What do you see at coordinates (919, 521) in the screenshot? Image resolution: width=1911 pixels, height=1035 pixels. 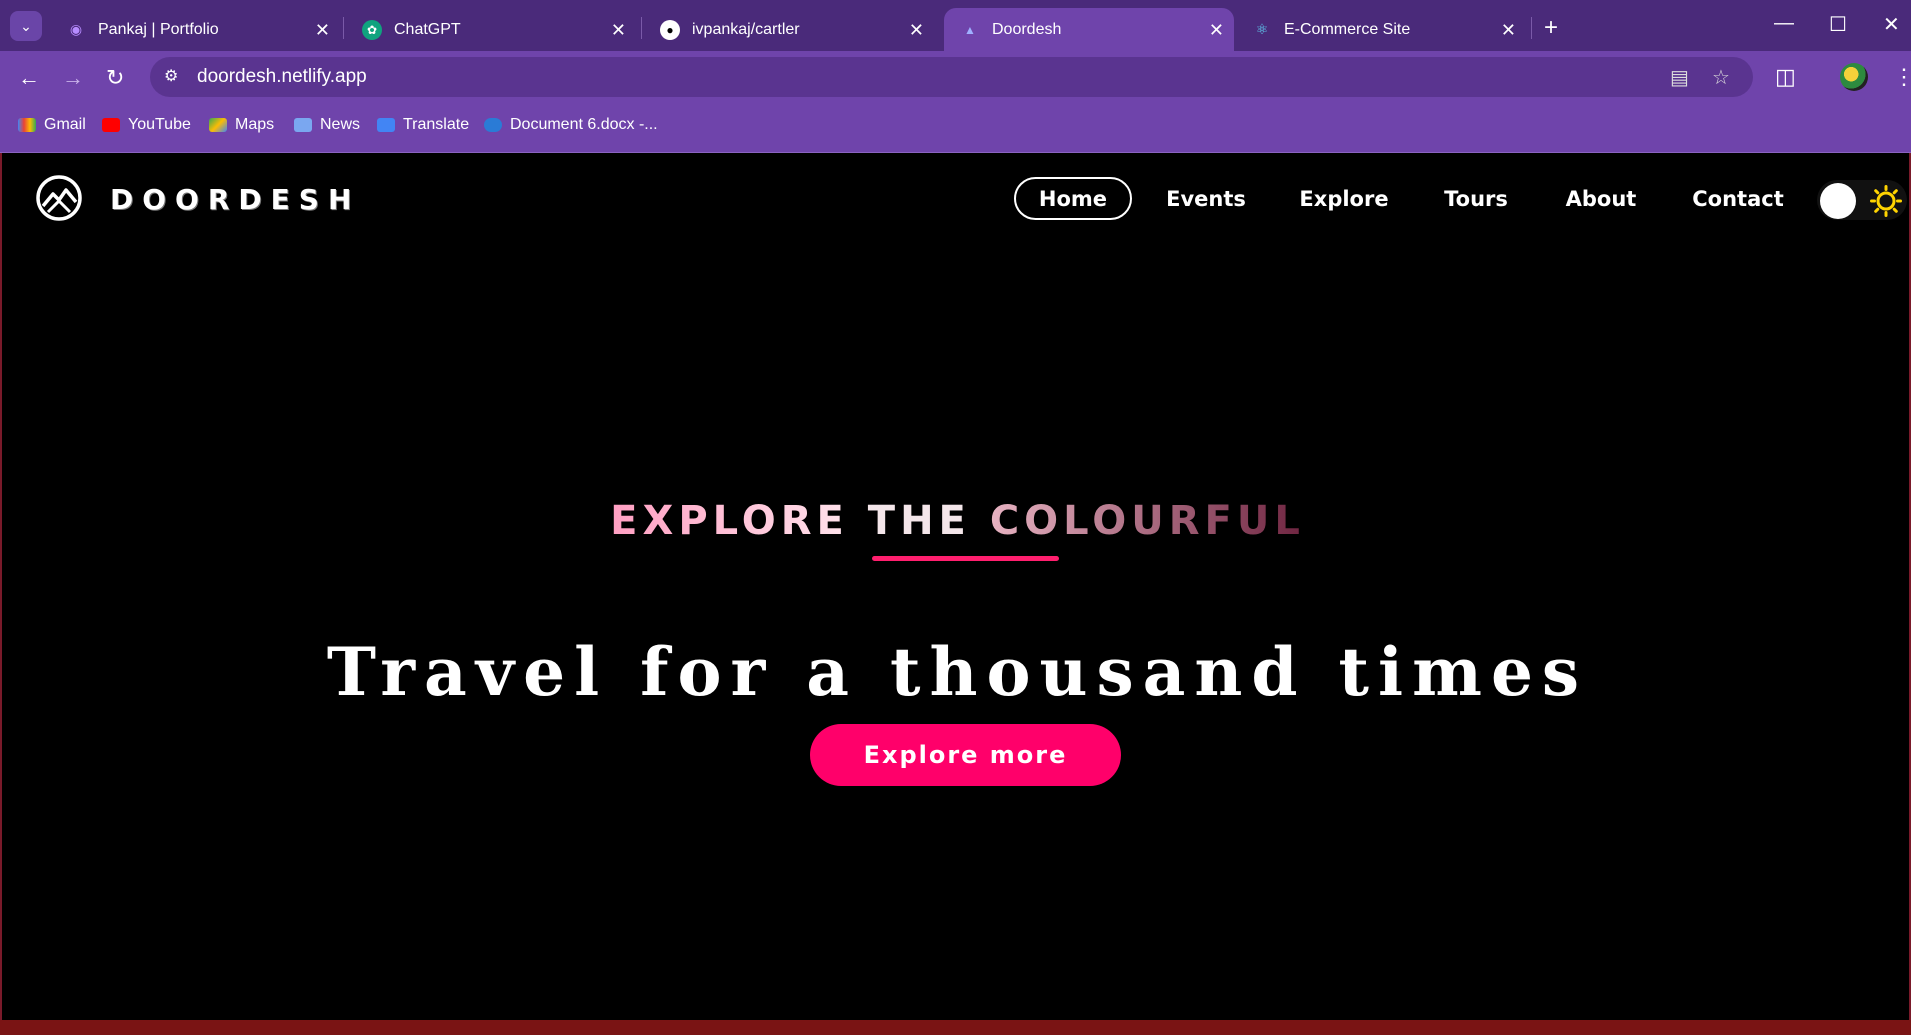 I see `kicker-word-the: THE` at bounding box center [919, 521].